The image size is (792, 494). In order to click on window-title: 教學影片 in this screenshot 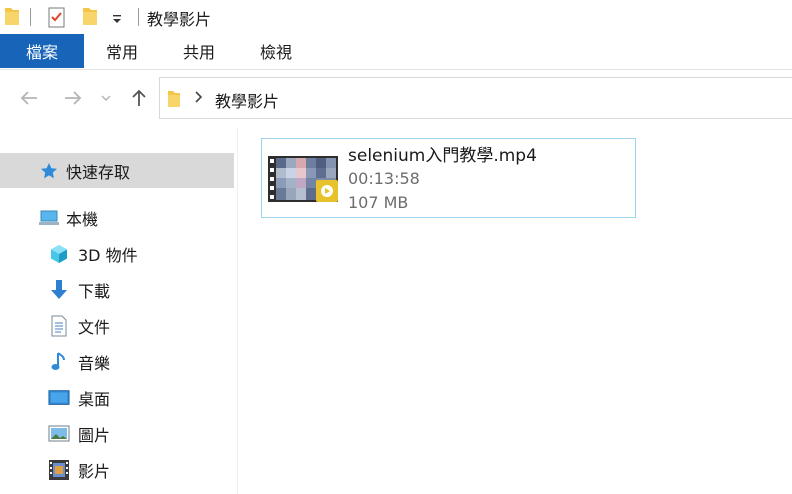, I will do `click(179, 19)`.